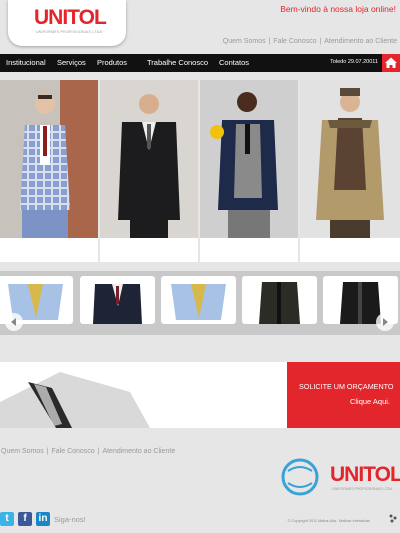 This screenshot has height=533, width=400. What do you see at coordinates (138, 451) in the screenshot?
I see `footer-link-atendimento: Atendimento ao Cliente` at bounding box center [138, 451].